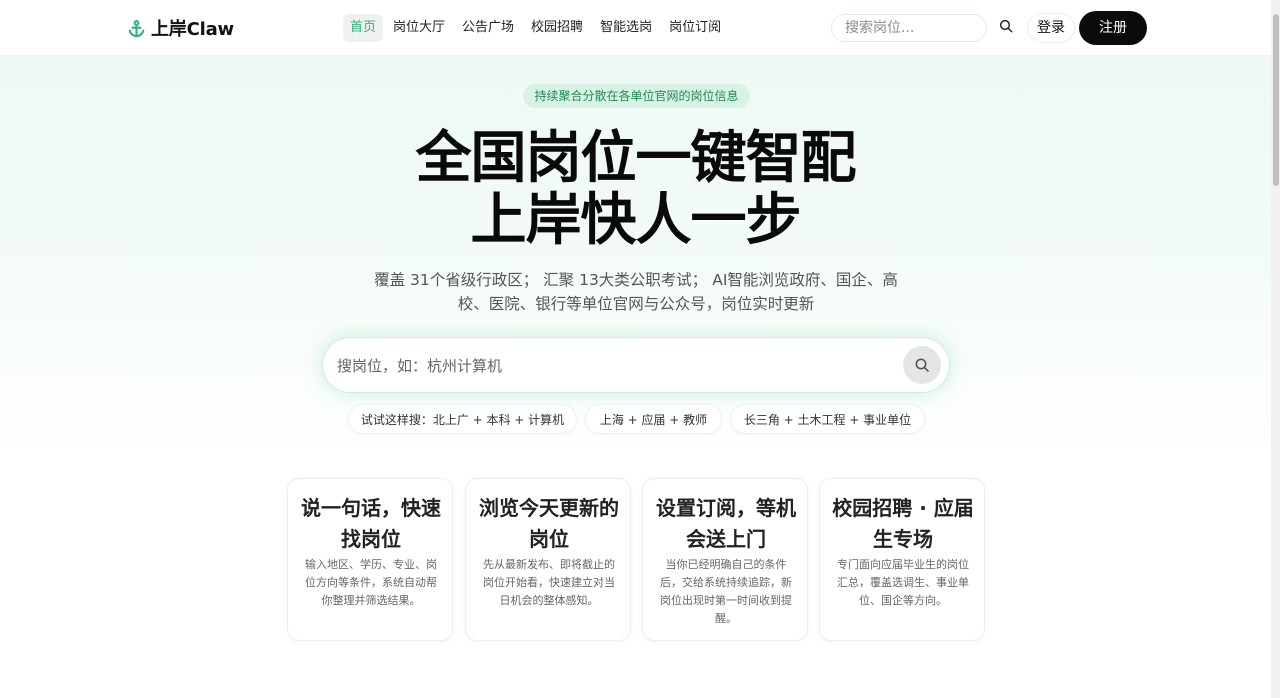 The width and height of the screenshot is (1280, 698). I want to click on feature-card-description: 先从最新发布、即将截止的岗位开始看，快速建立对当日机会的整体感知。, so click(549, 582).